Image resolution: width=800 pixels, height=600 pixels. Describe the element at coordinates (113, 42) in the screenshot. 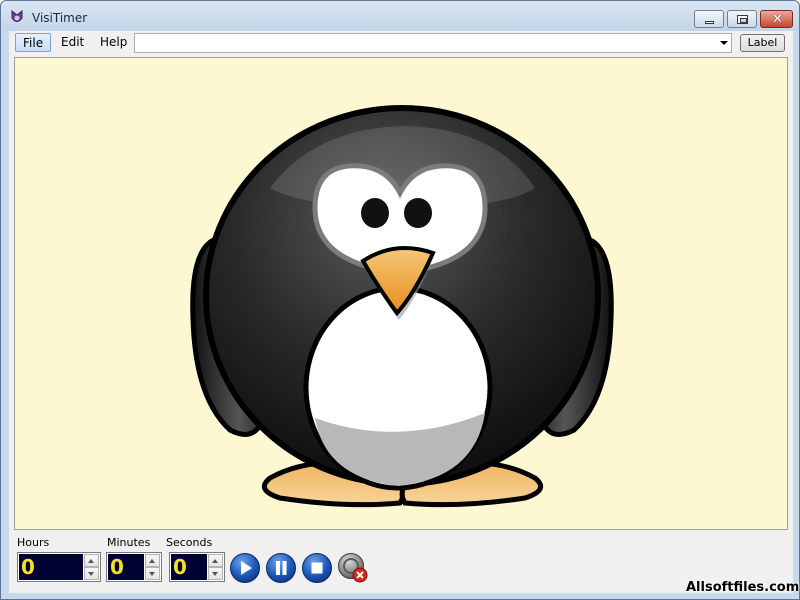

I see `menu-help: Help` at that location.